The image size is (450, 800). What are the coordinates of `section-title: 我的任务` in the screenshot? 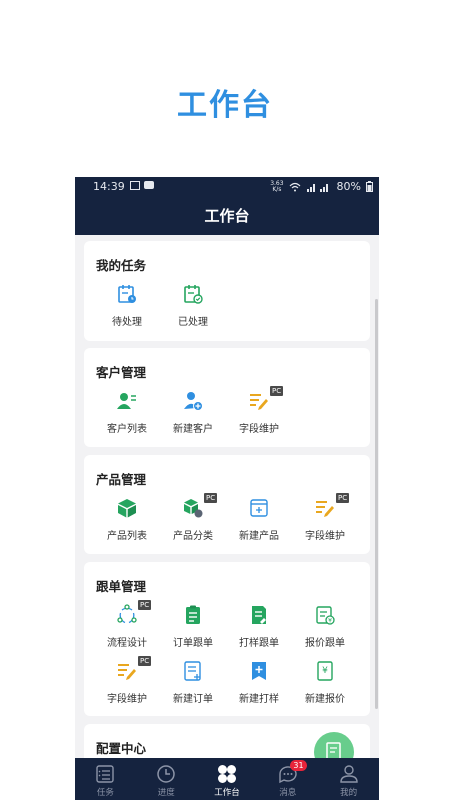 It's located at (121, 265).